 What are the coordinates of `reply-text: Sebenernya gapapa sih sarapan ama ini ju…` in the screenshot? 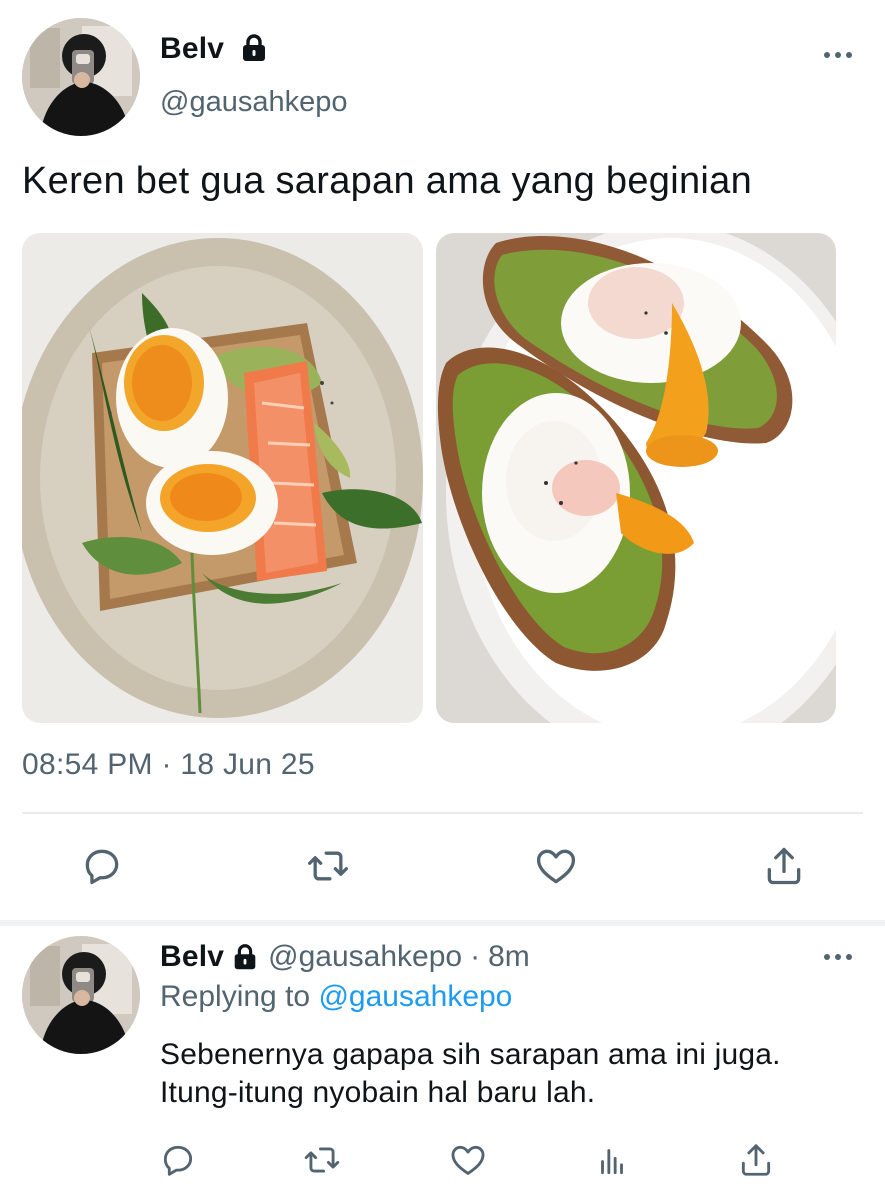 It's located at (470, 1073).